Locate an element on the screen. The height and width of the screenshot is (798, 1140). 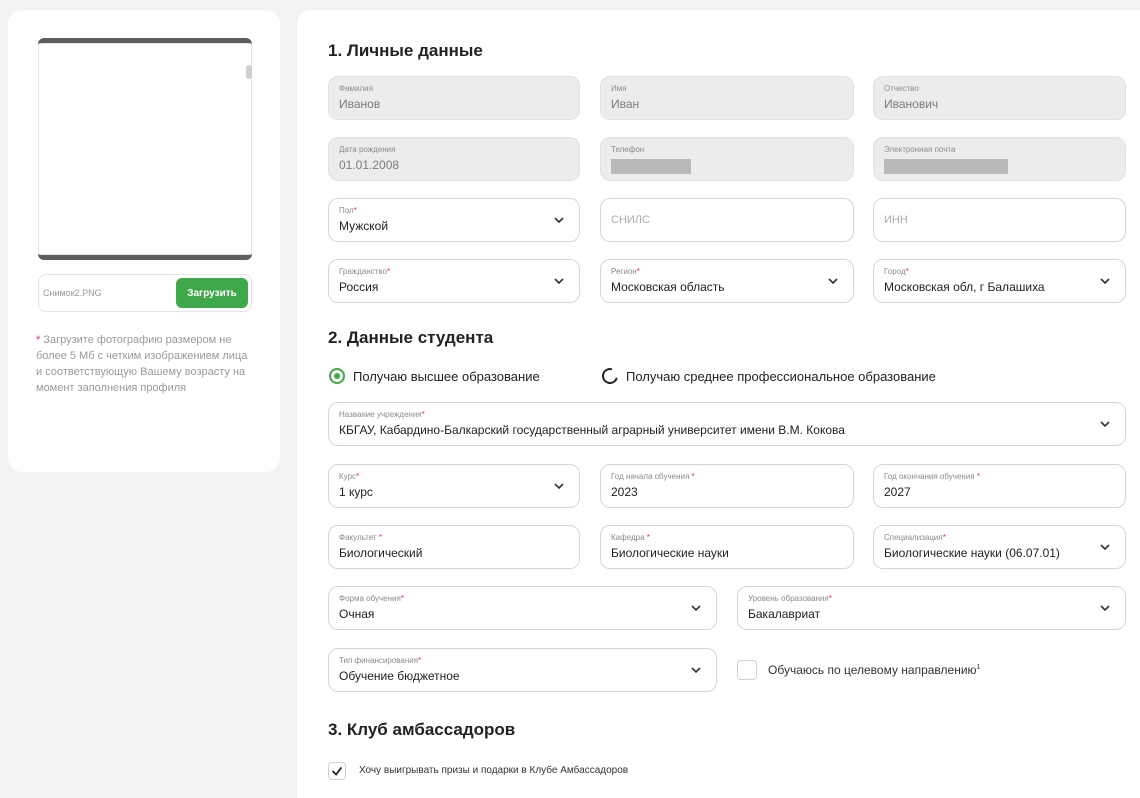
study-form-select: Форма обучения* Очная is located at coordinates (522, 608).